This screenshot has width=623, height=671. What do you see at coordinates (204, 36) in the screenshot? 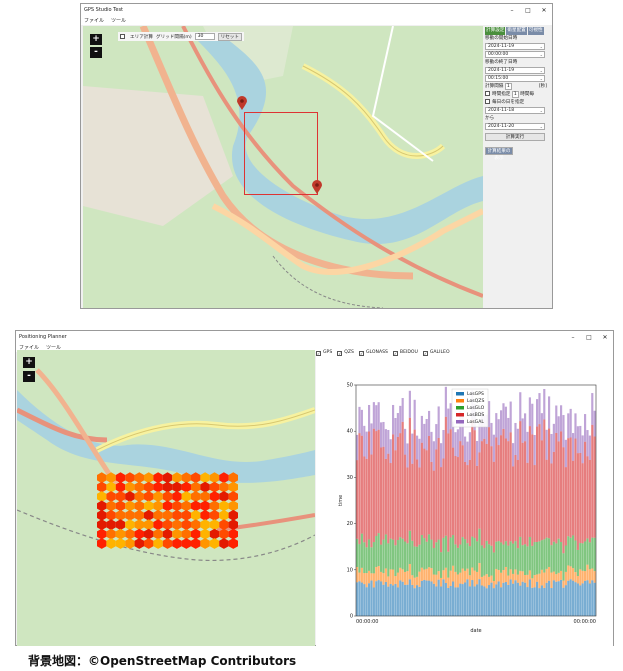
I see `grid-interval-input: 30` at bounding box center [204, 36].